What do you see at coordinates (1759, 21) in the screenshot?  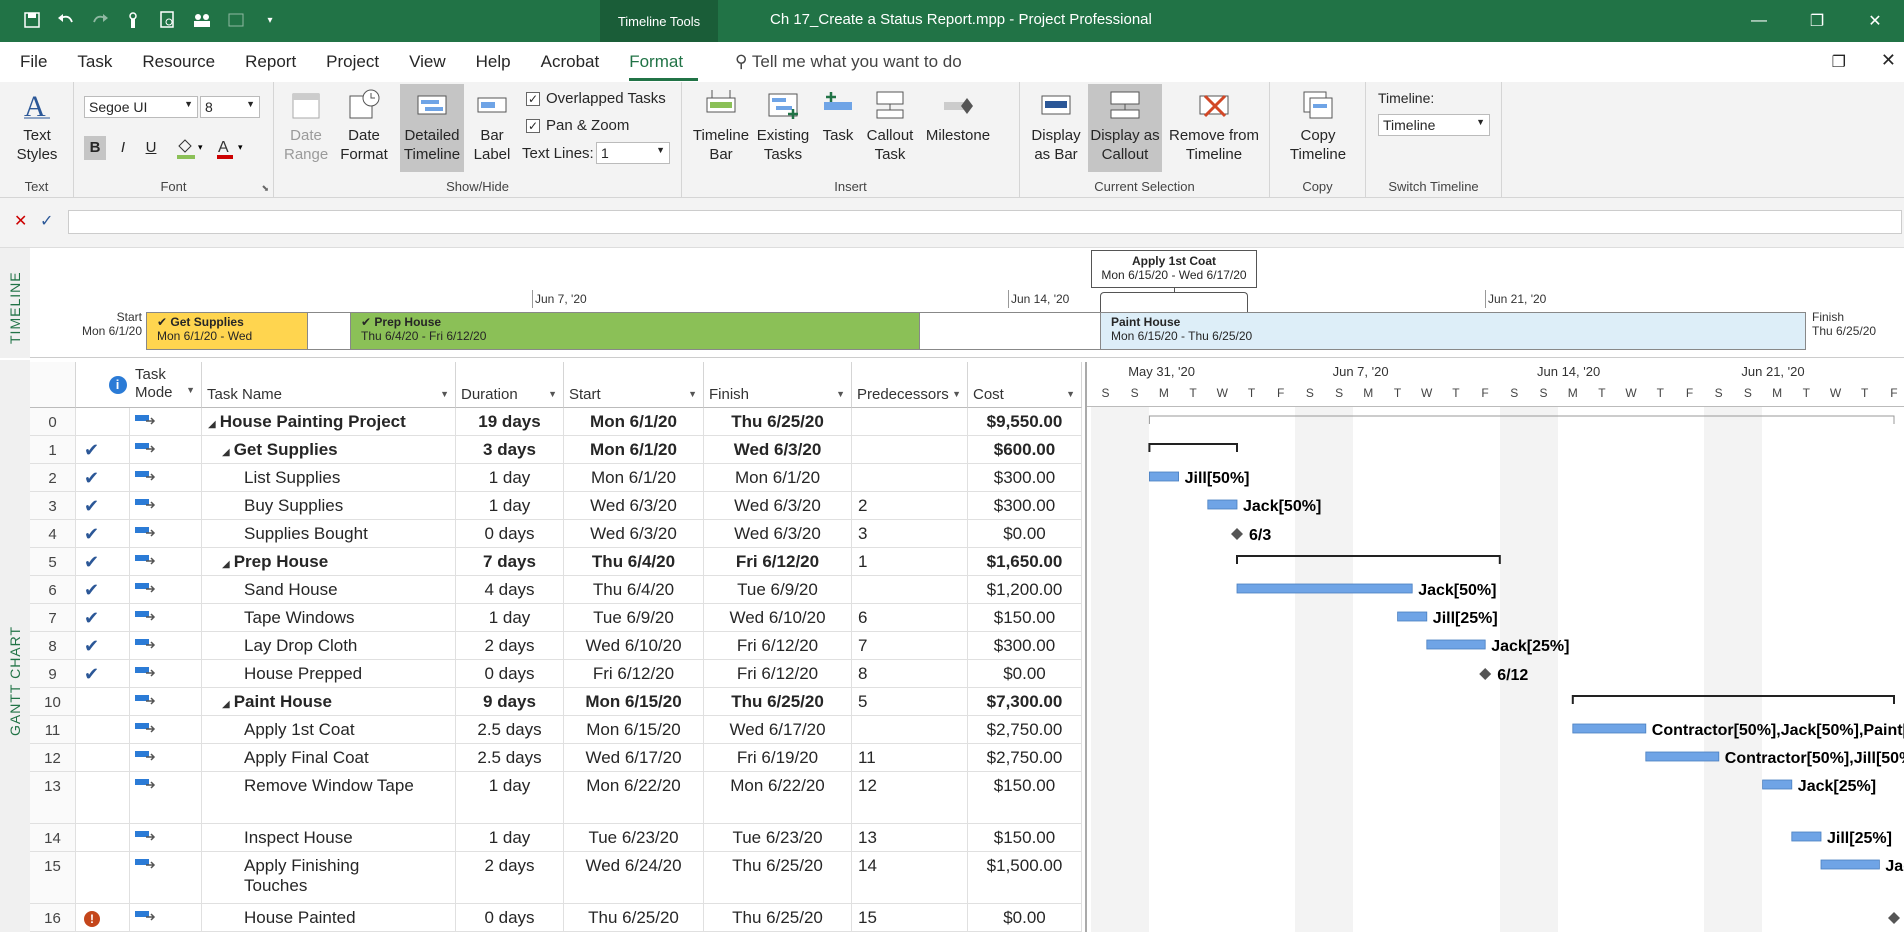 I see `minimize-icon: —` at bounding box center [1759, 21].